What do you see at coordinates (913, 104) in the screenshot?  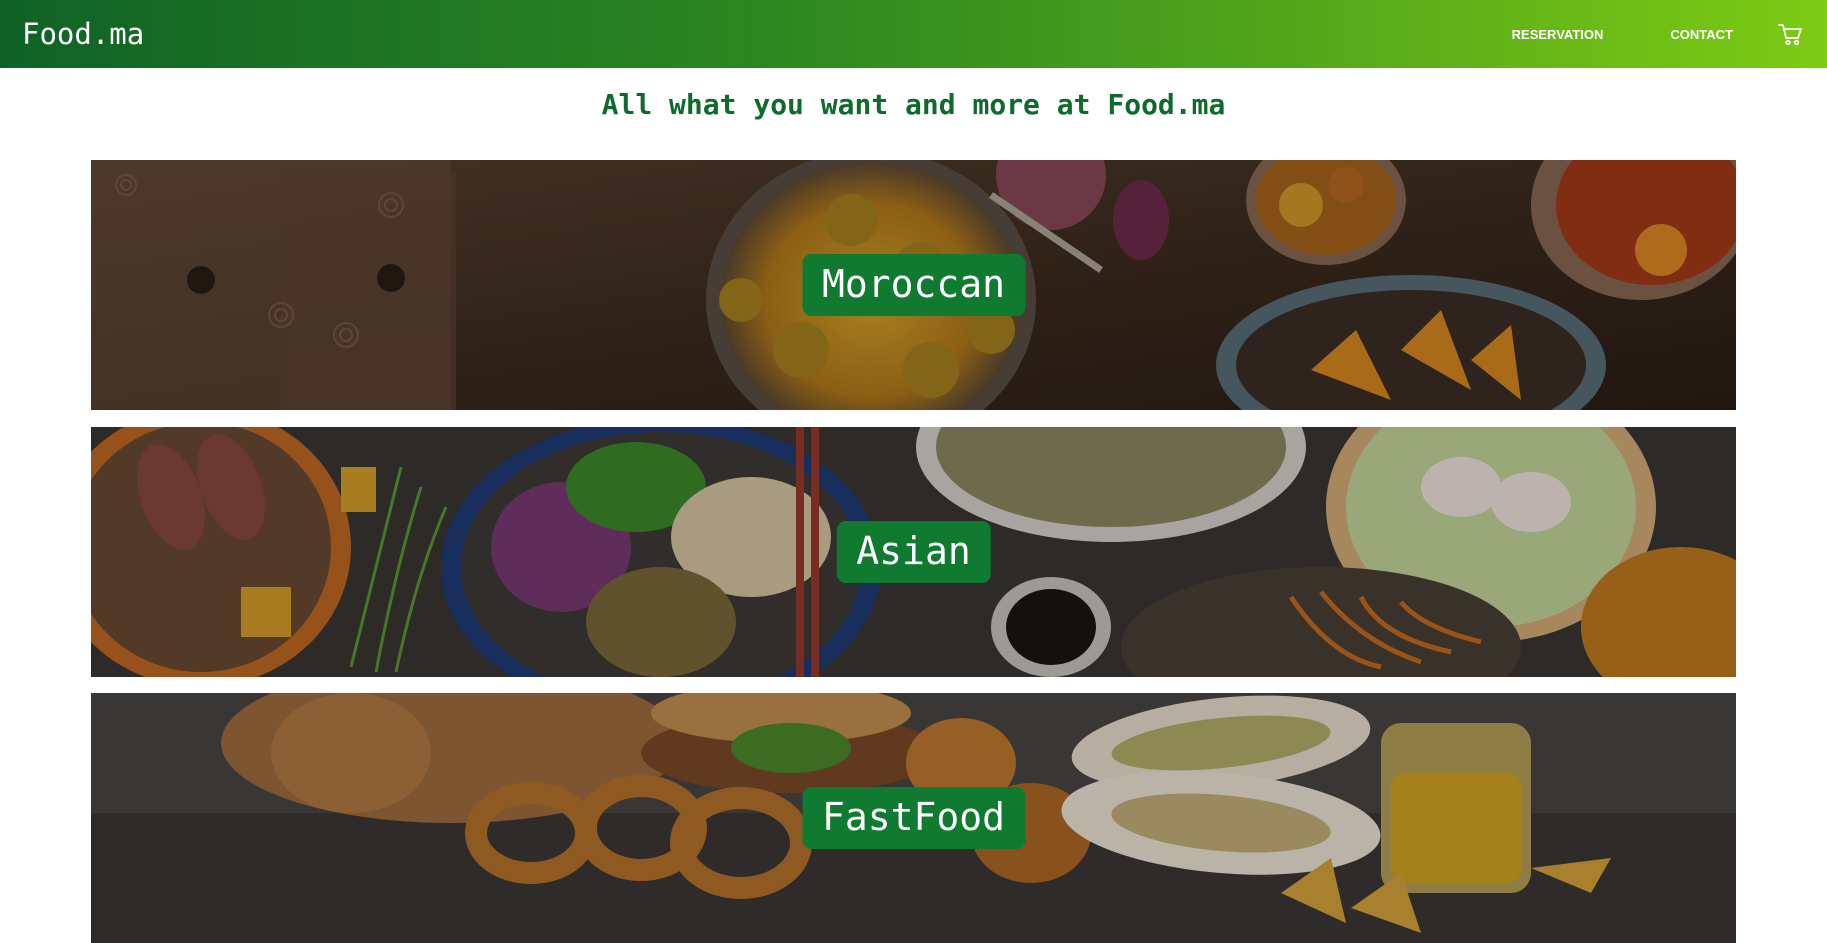 I see `page-tagline: All what you want and more at Food.ma` at bounding box center [913, 104].